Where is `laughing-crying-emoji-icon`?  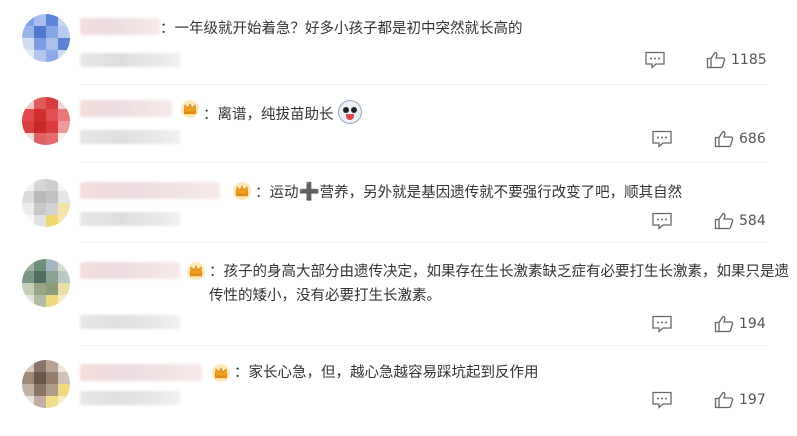 laughing-crying-emoji-icon is located at coordinates (350, 112).